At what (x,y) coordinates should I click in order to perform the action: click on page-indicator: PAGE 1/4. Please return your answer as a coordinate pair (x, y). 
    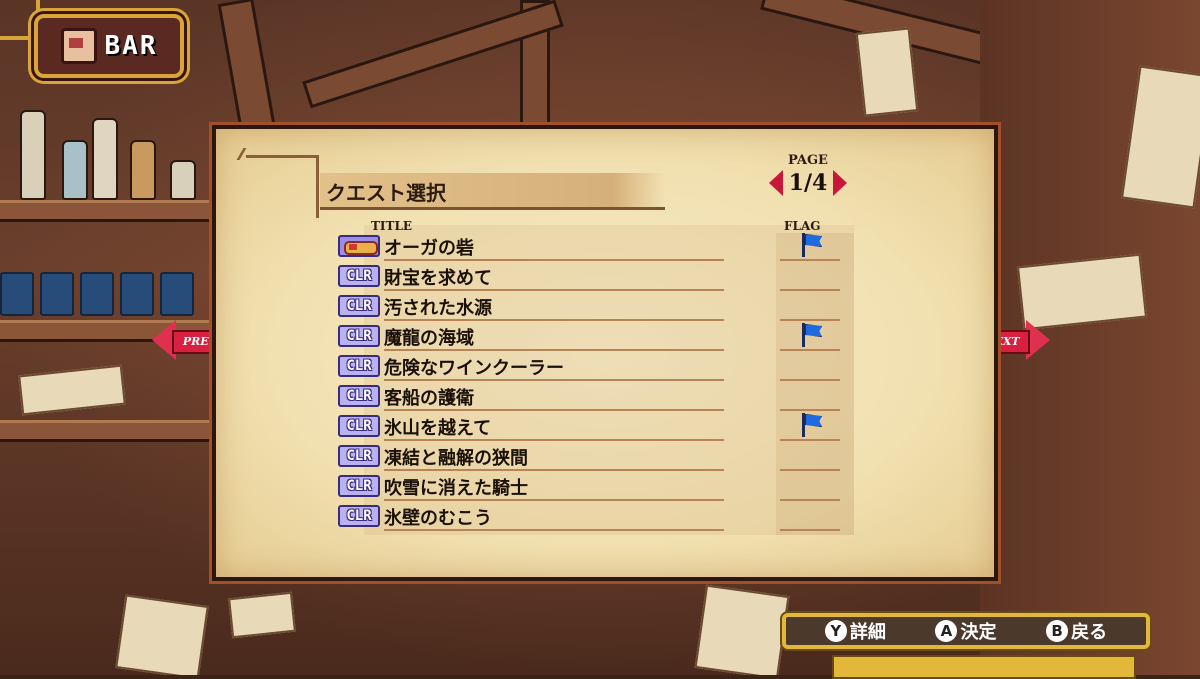
    Looking at the image, I should click on (808, 174).